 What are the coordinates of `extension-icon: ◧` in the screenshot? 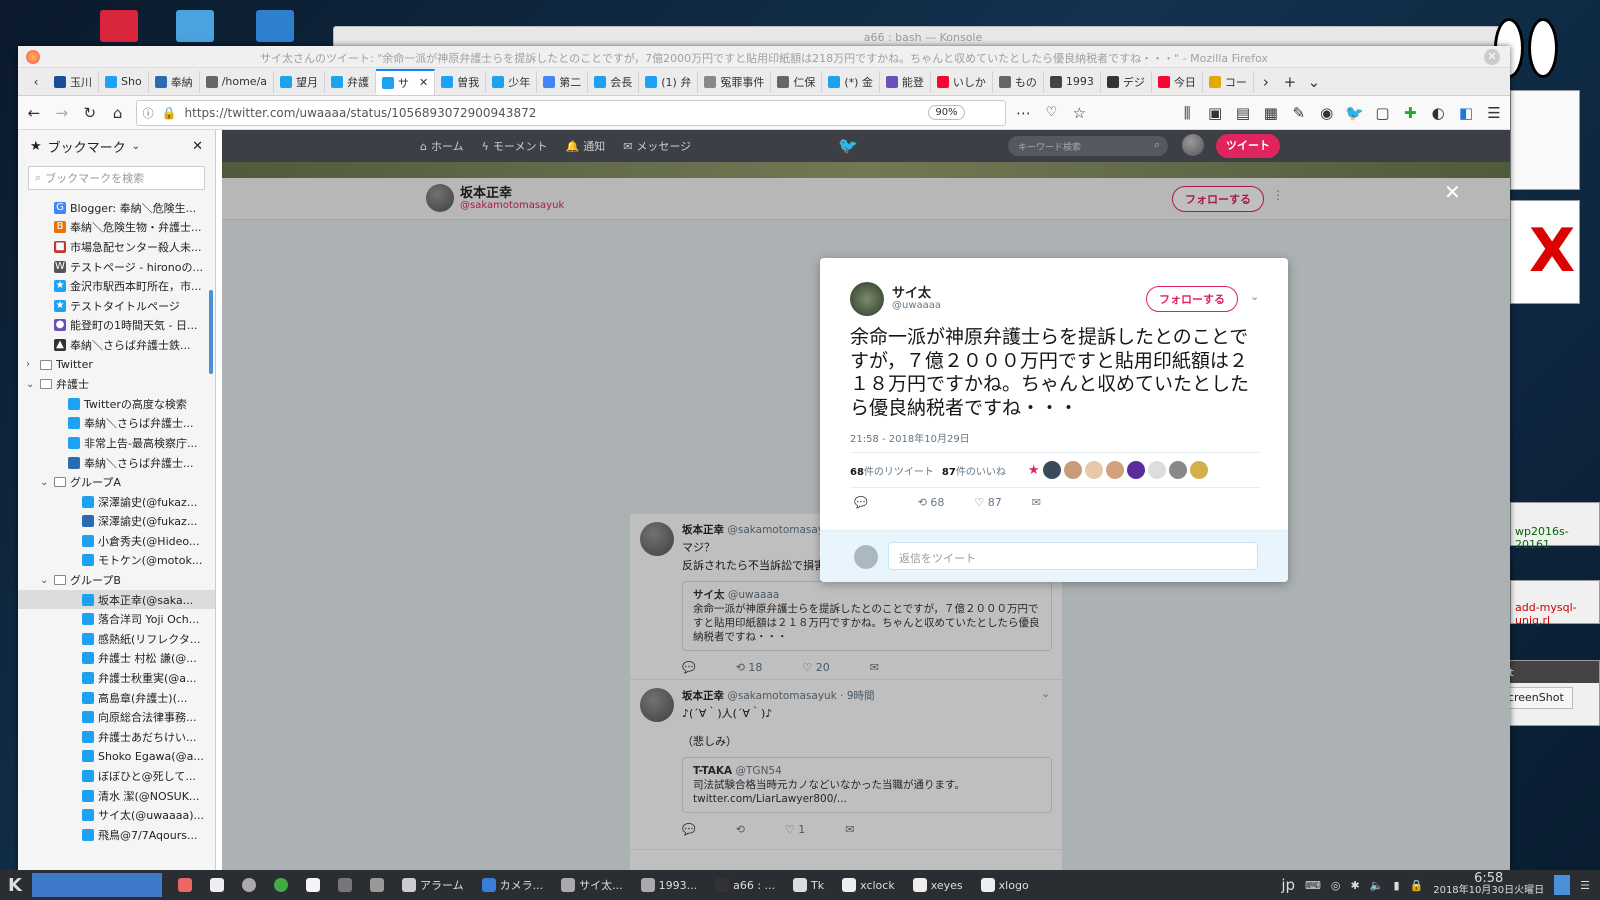 It's located at (1466, 113).